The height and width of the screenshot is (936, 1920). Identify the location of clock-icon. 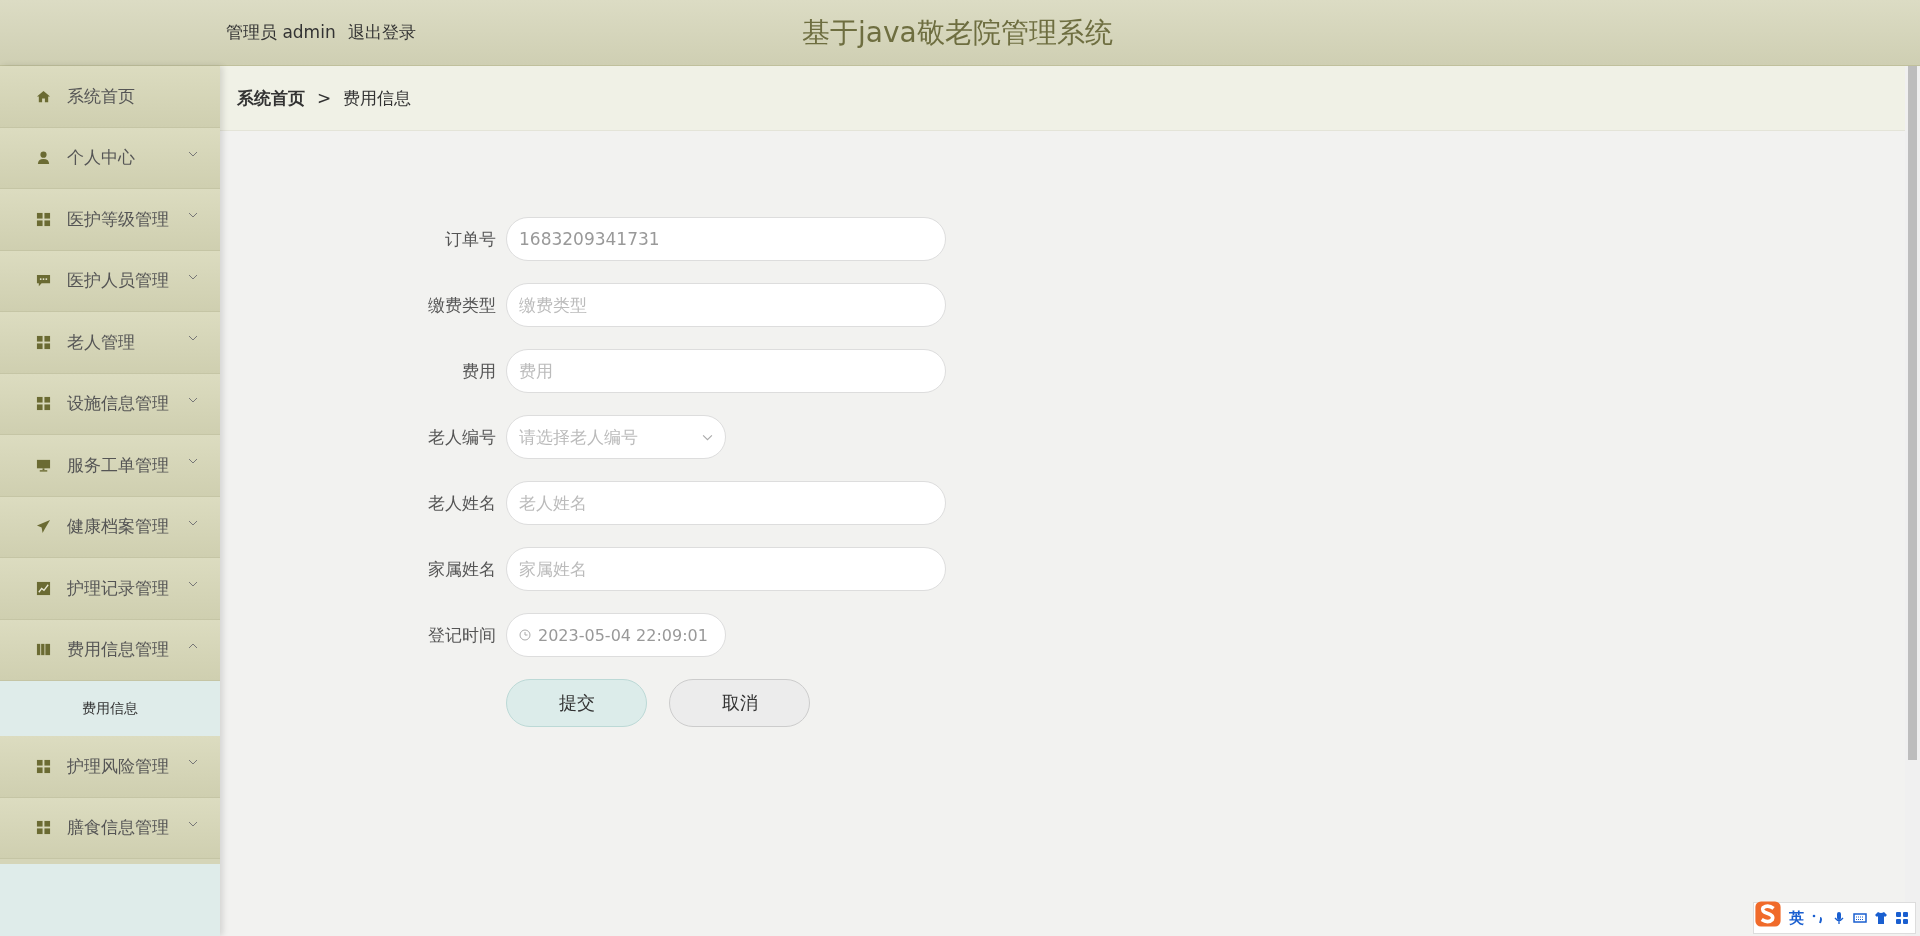
(525, 635).